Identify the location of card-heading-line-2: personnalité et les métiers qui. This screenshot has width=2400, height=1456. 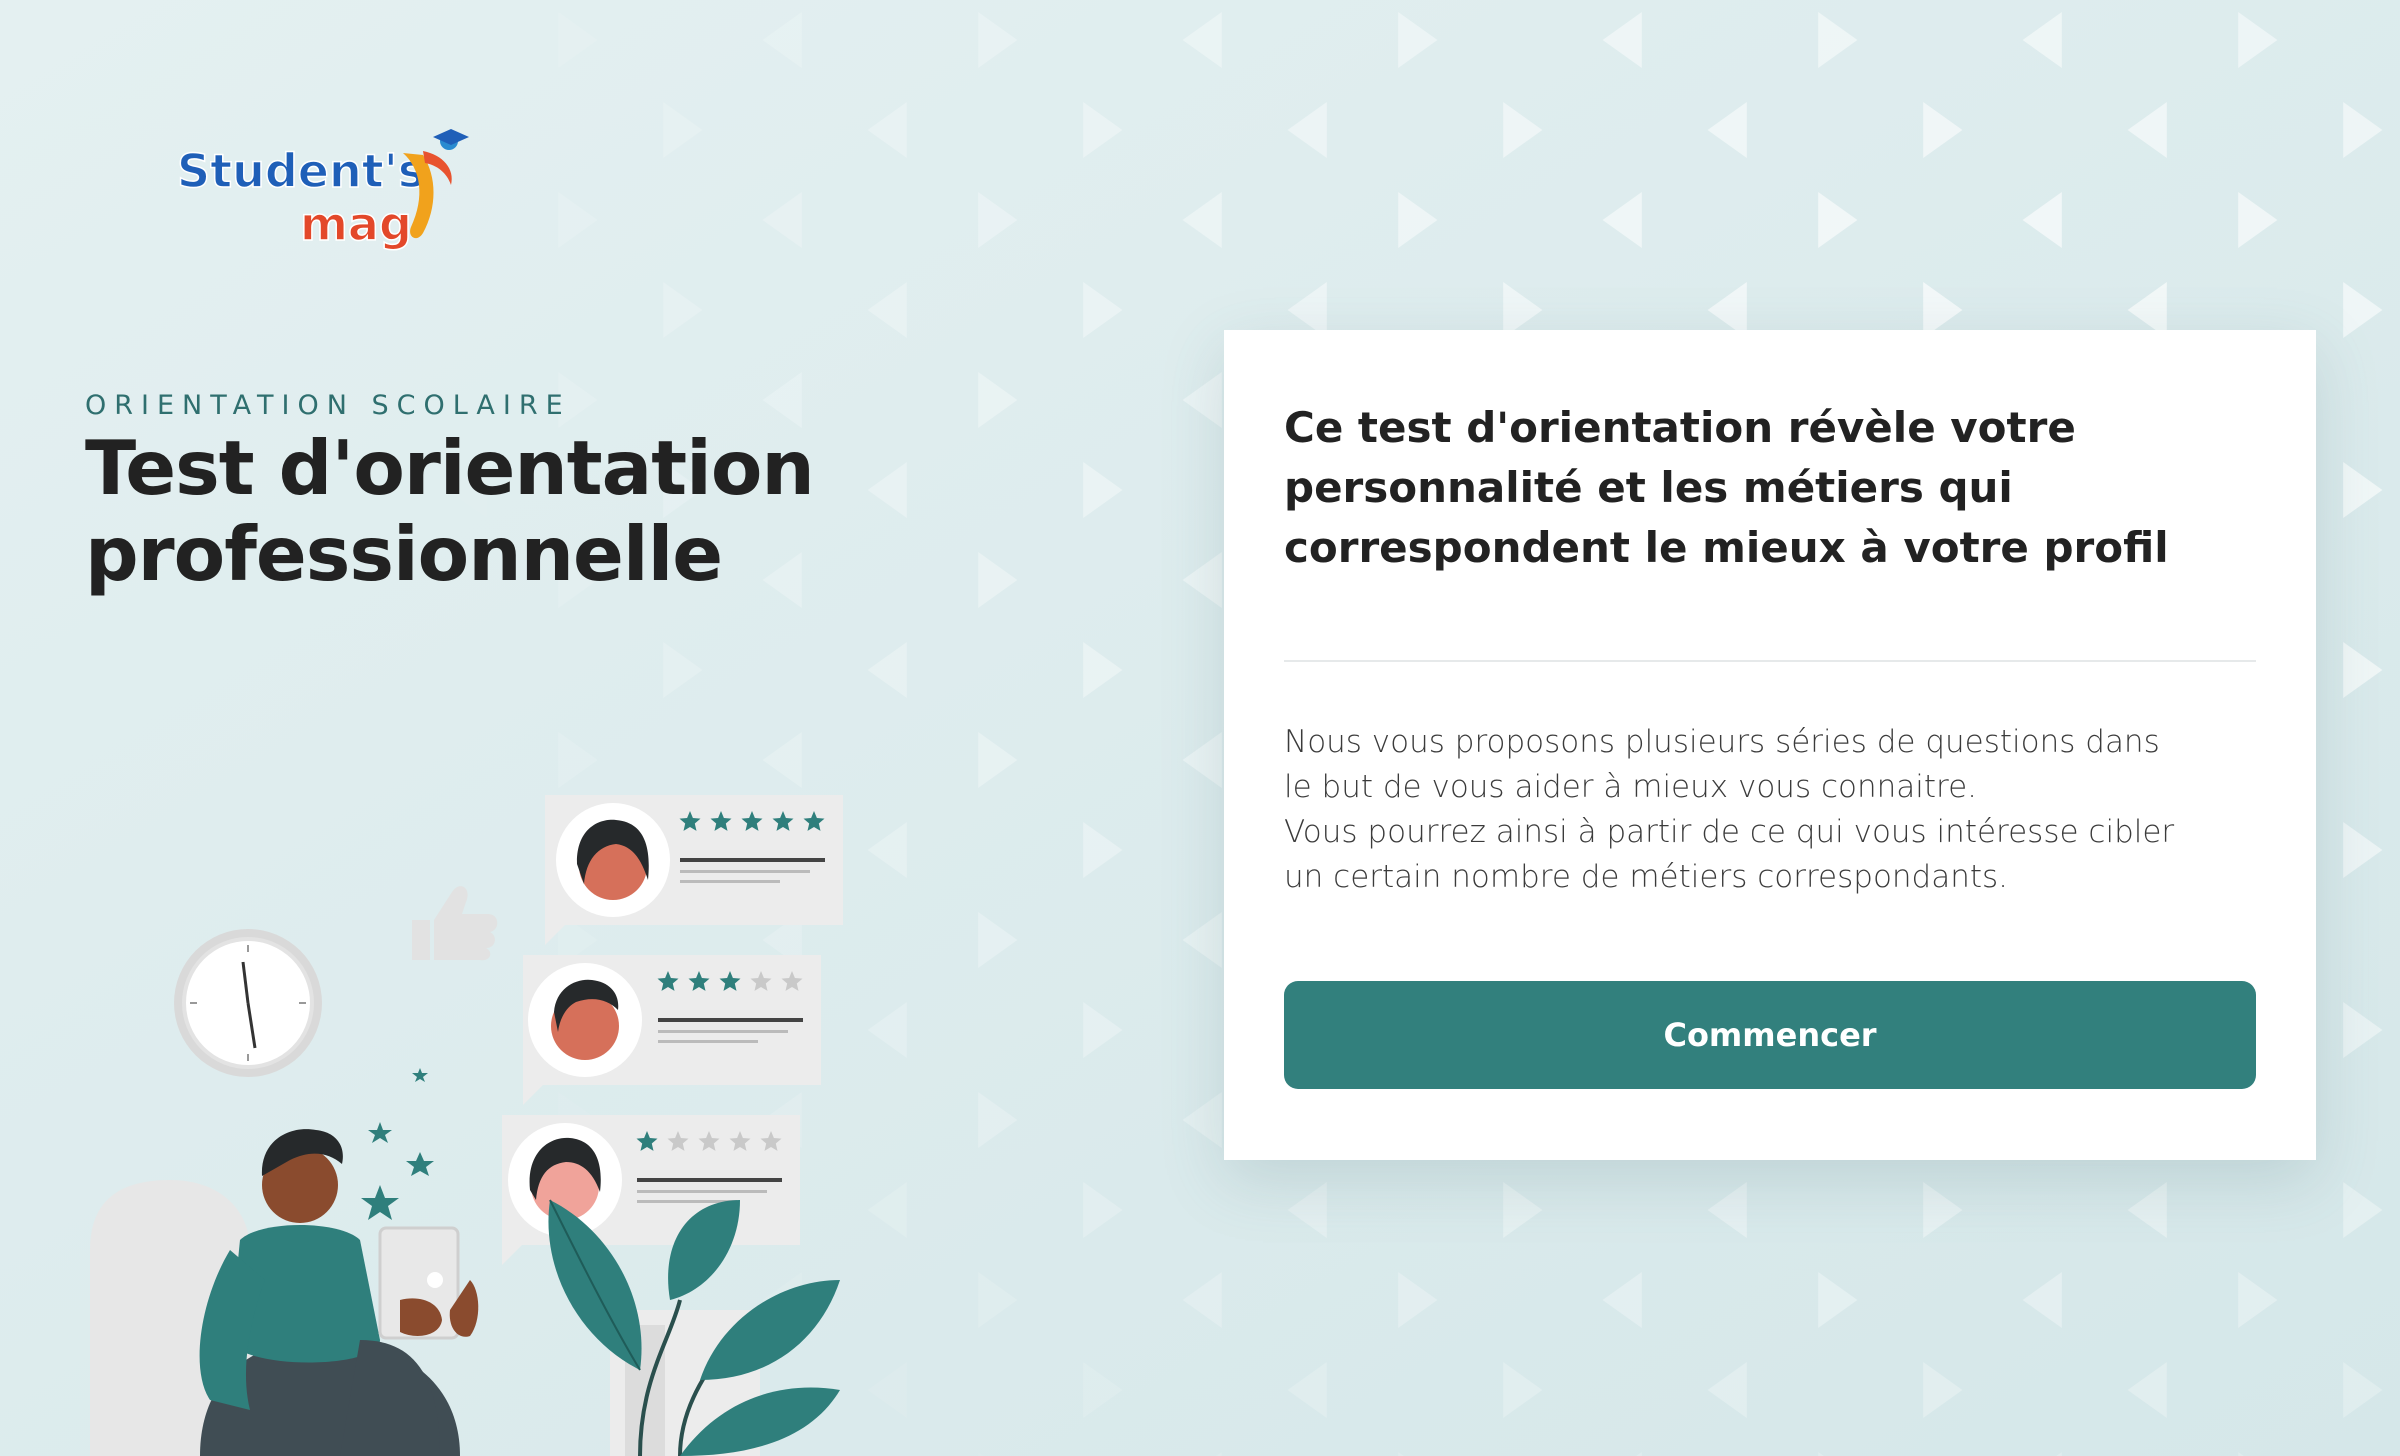
(1648, 487).